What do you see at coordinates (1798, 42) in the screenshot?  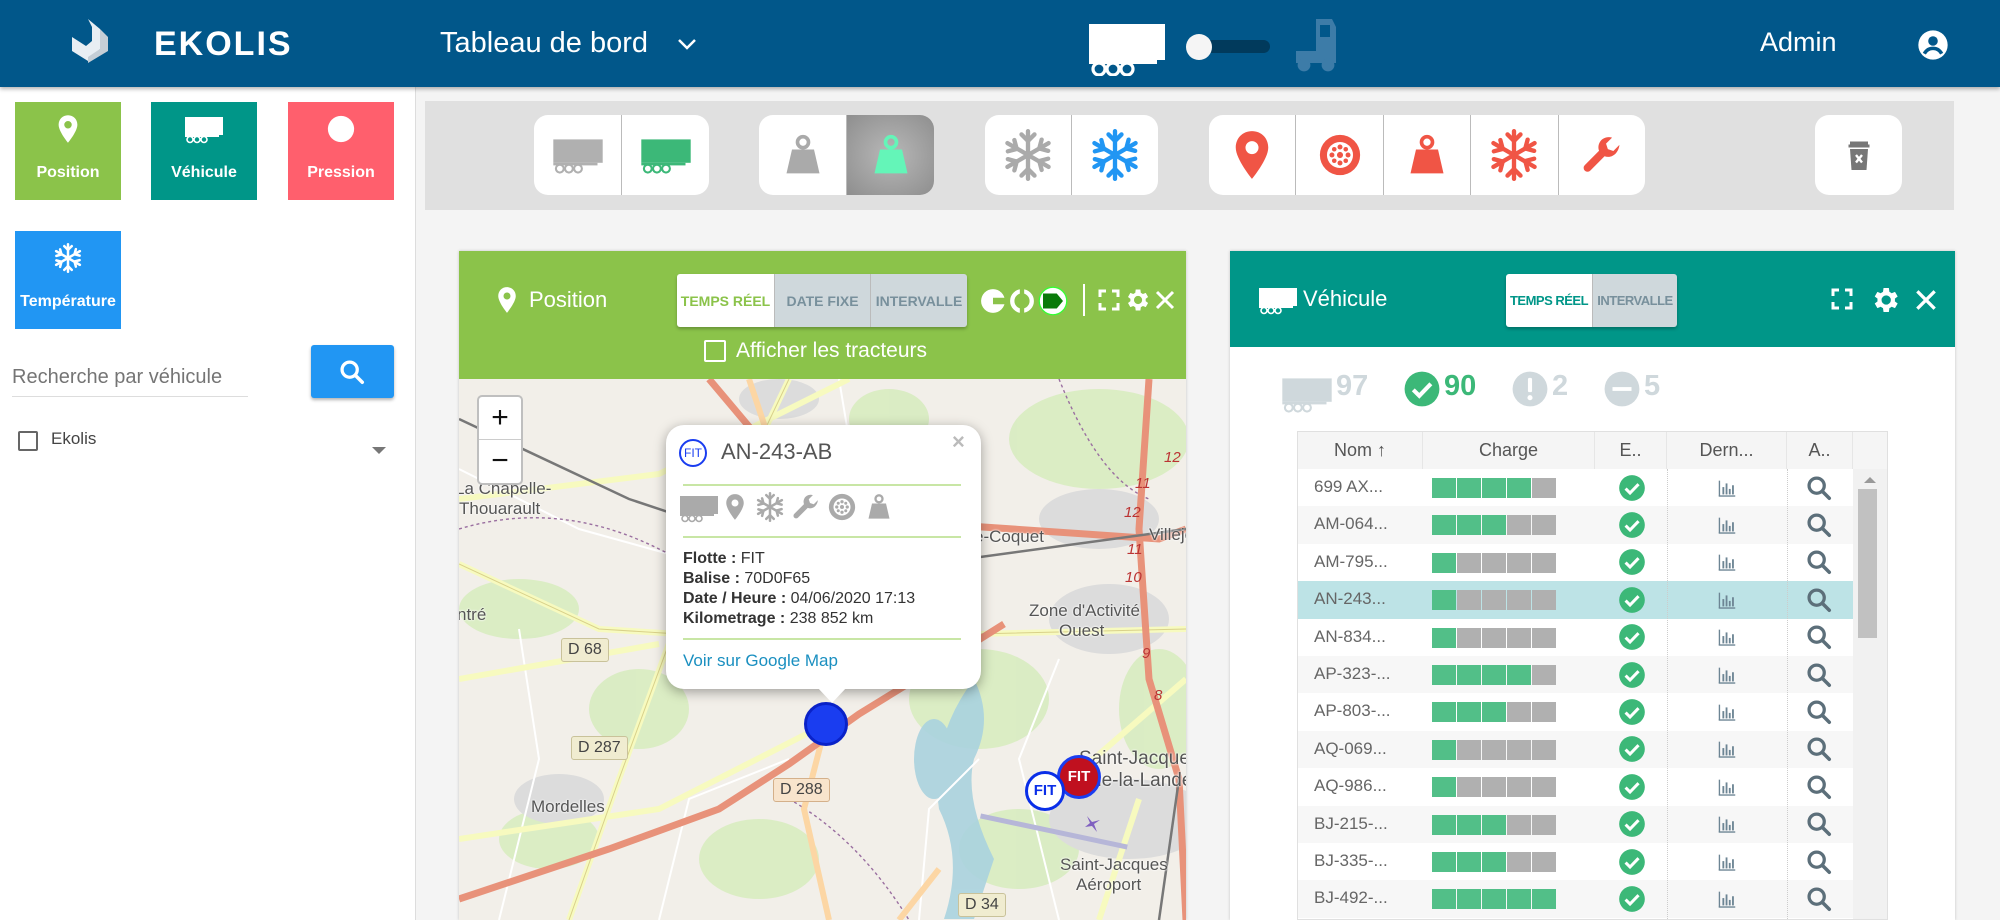 I see `user-name: Admin` at bounding box center [1798, 42].